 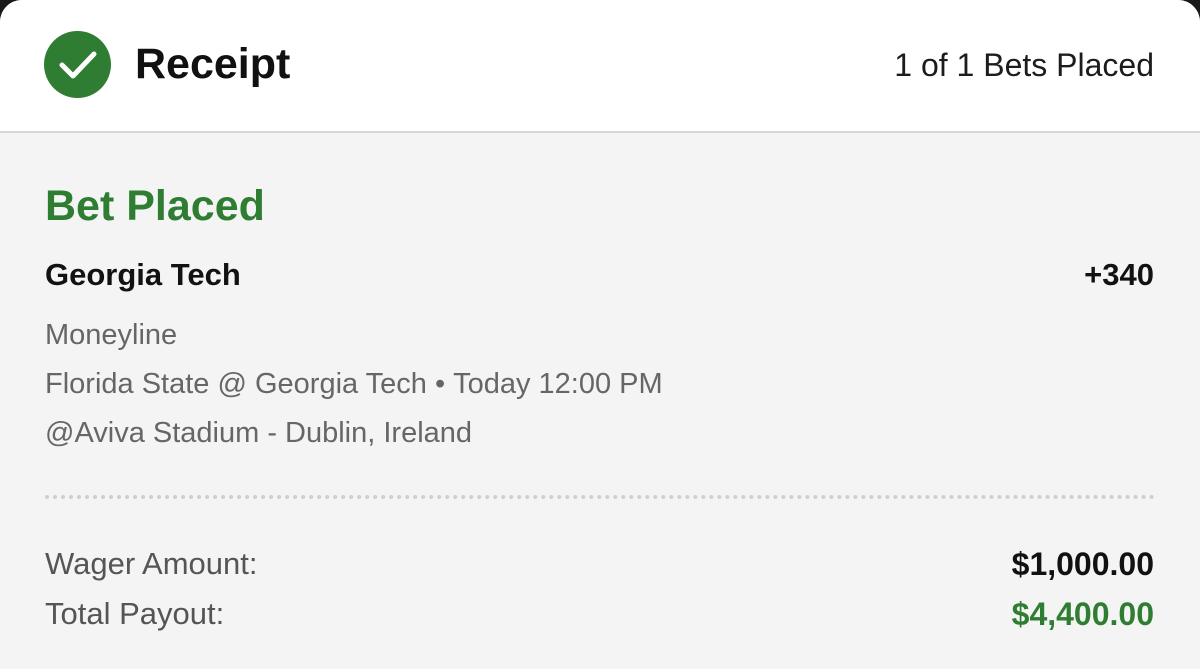 I want to click on bets-placed-count: 1 of 1 Bets Placed, so click(x=1024, y=65).